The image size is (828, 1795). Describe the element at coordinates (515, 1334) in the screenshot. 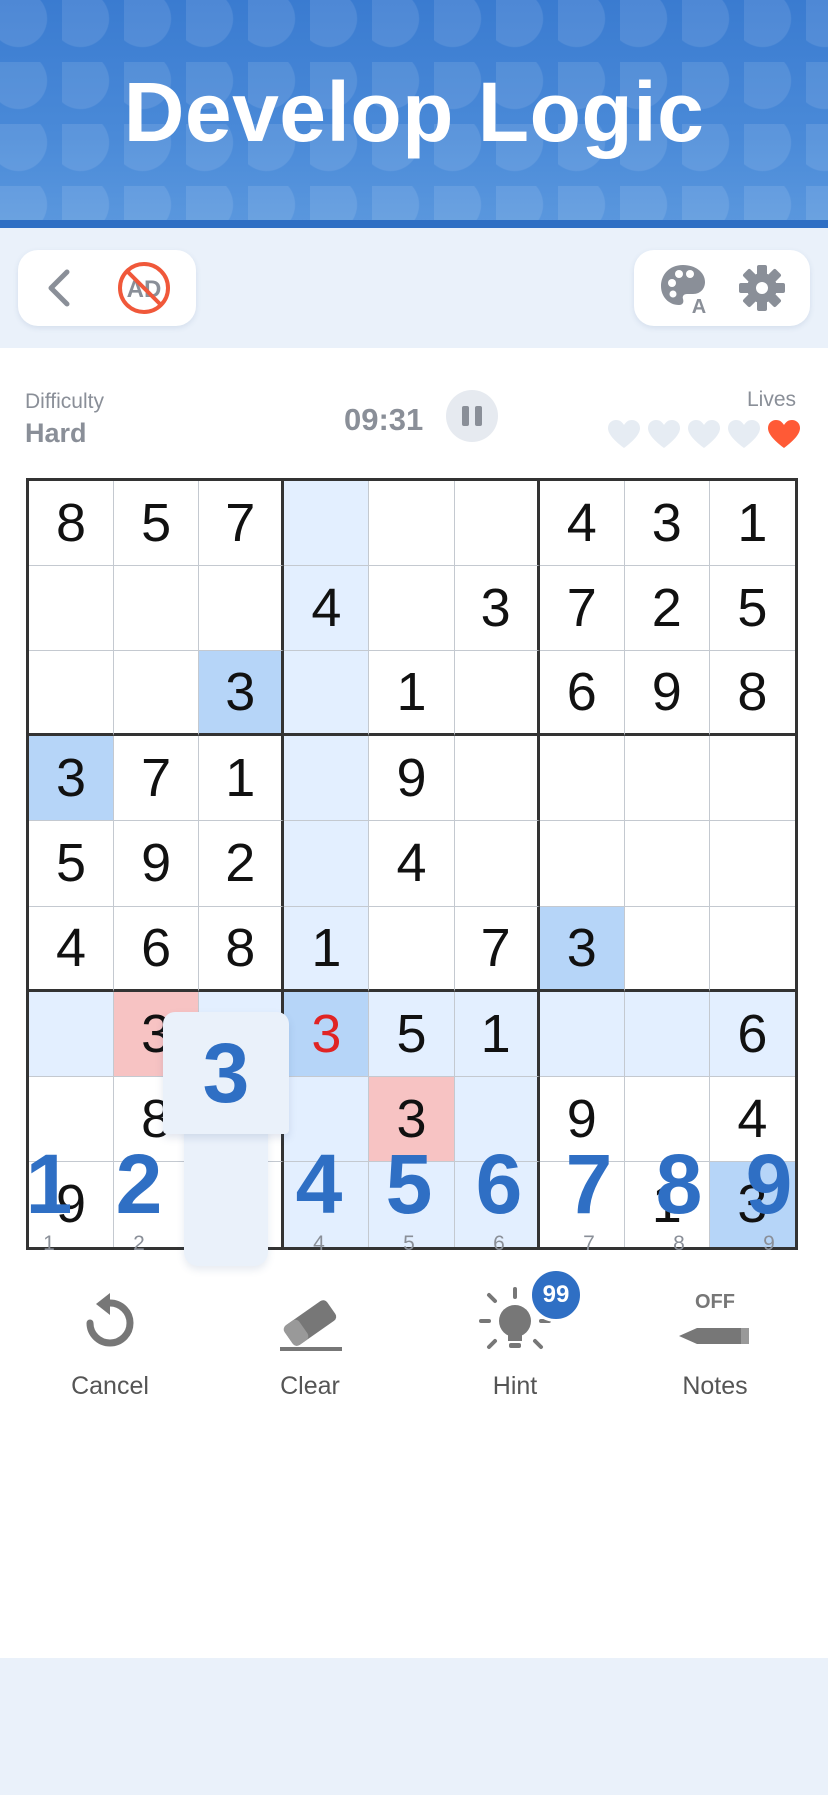

I see `hint-button: Hint 99` at that location.